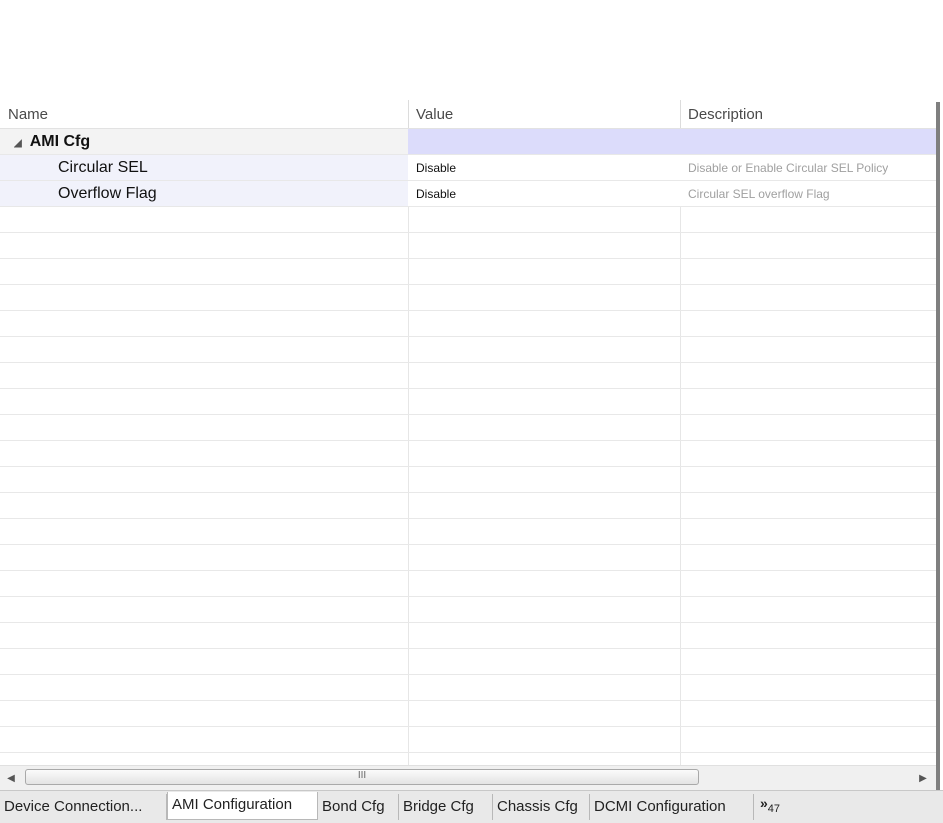 This screenshot has height=823, width=943. What do you see at coordinates (358, 807) in the screenshot?
I see `tab-bond-cfg: Bond Cfg` at bounding box center [358, 807].